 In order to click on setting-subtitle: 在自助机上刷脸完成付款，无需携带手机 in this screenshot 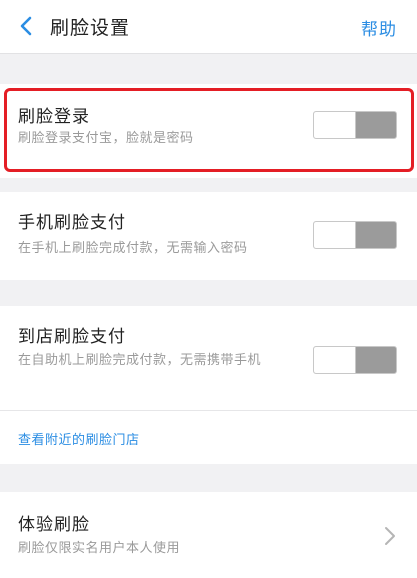, I will do `click(140, 360)`.